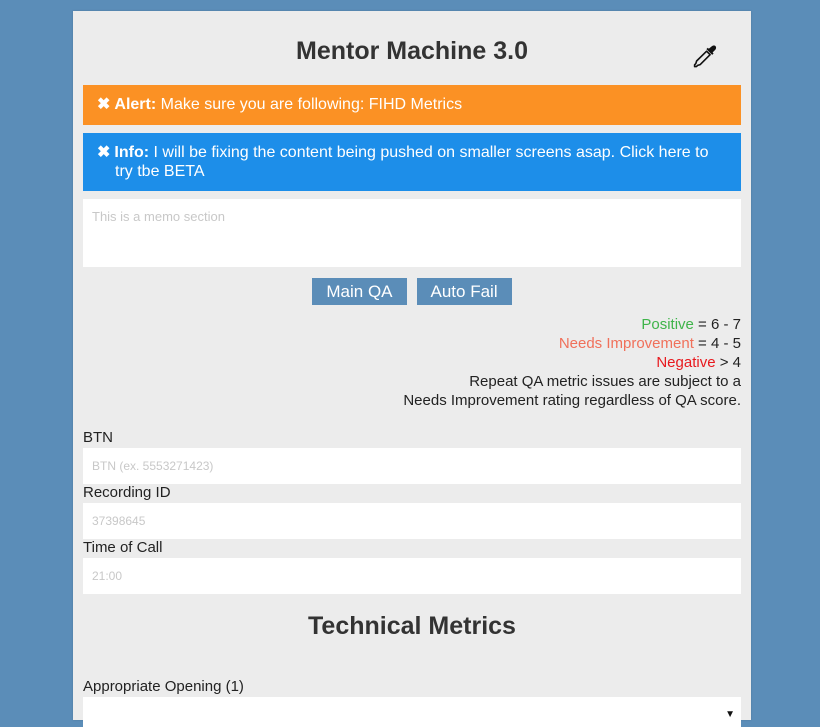  I want to click on eyedropper-icon, so click(705, 56).